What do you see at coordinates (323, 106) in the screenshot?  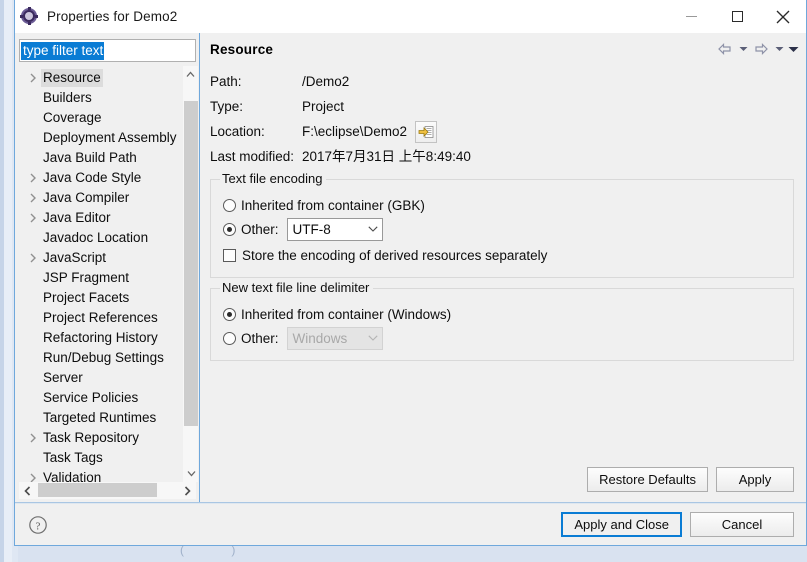 I see `type-value: Project` at bounding box center [323, 106].